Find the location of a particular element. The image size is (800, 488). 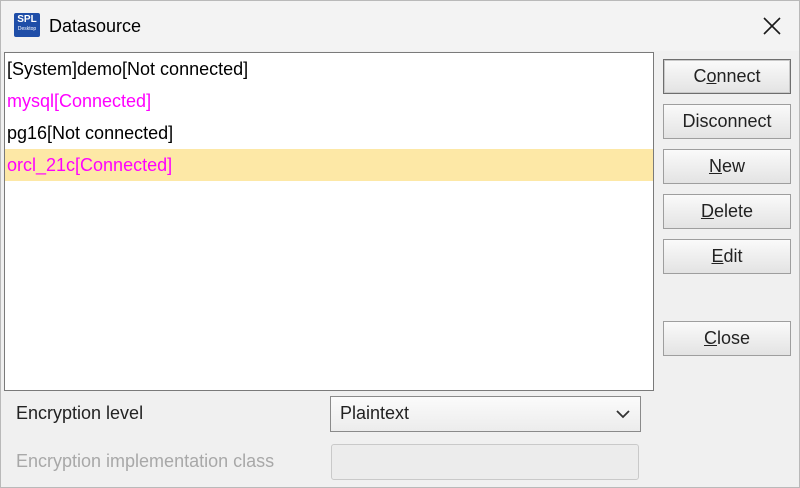

connect-label-accel: o is located at coordinates (711, 76).